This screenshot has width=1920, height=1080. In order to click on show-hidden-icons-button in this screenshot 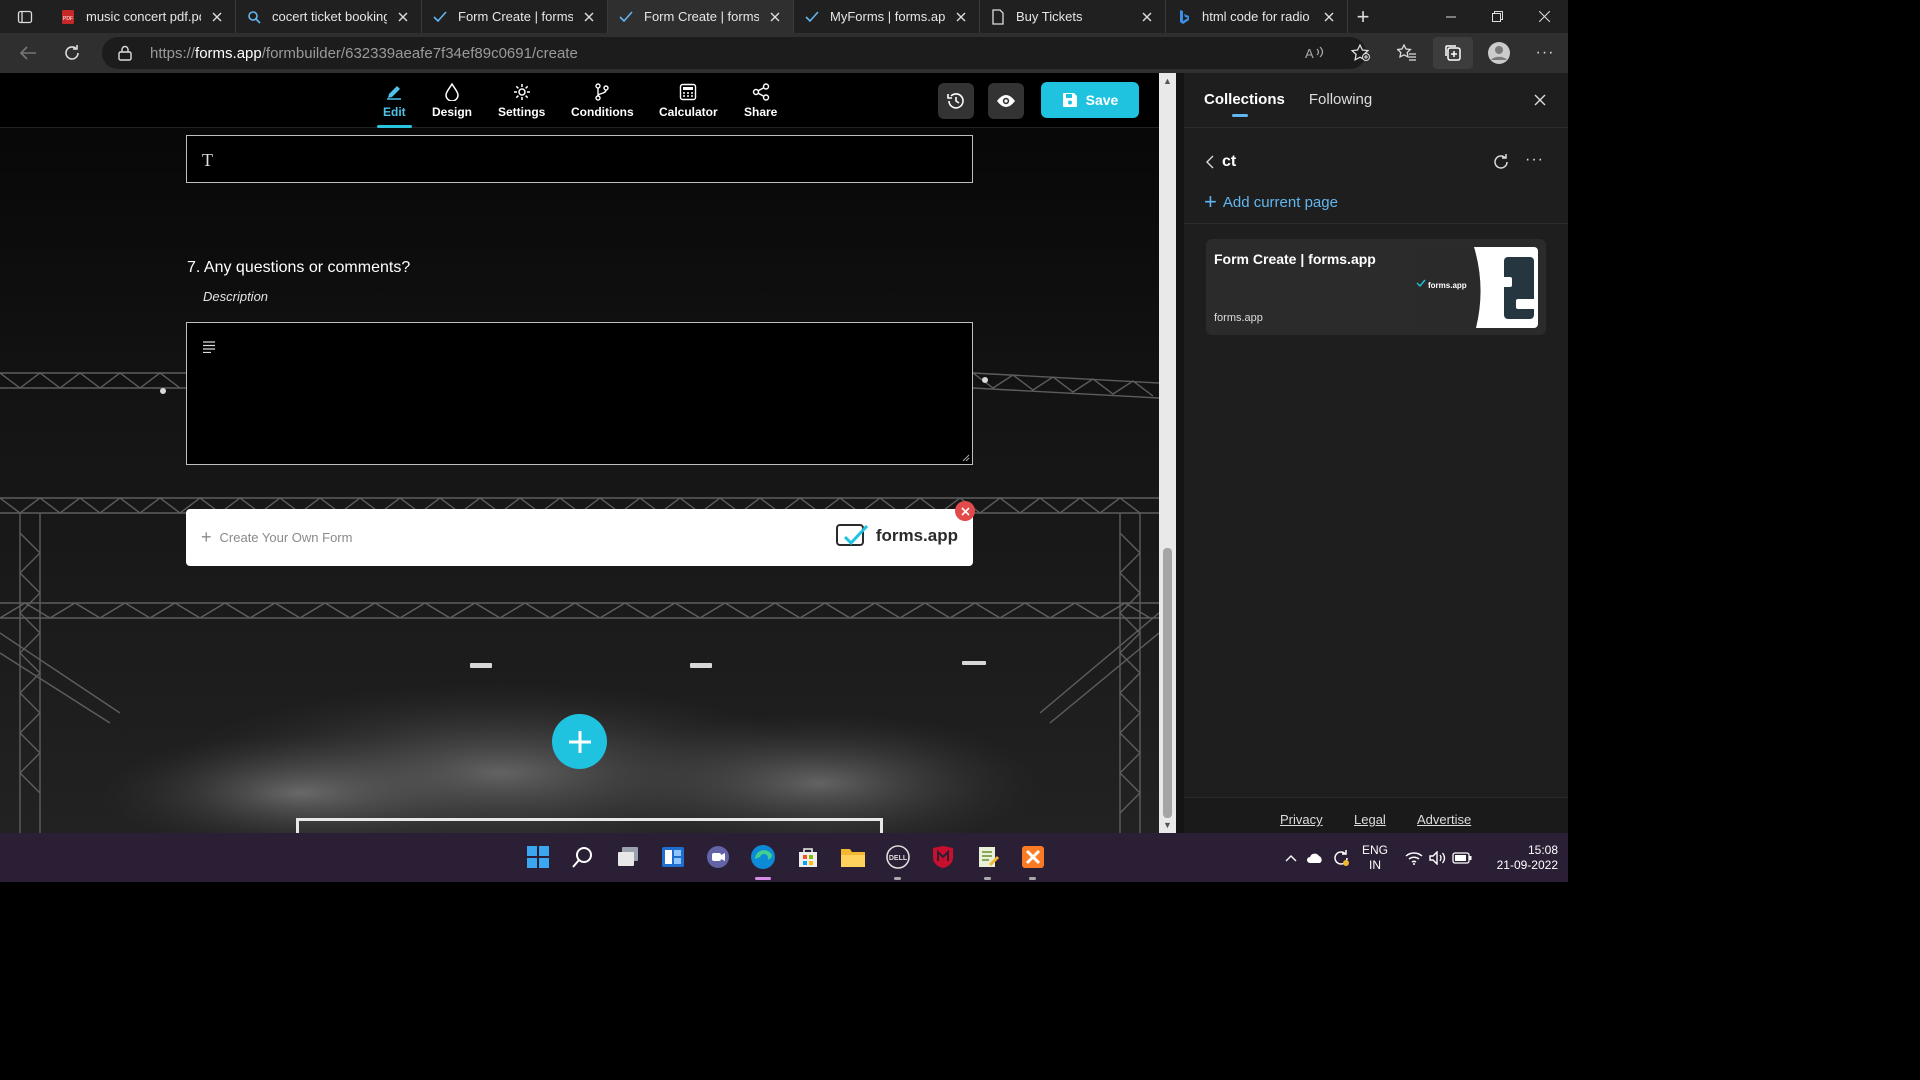, I will do `click(1291, 858)`.